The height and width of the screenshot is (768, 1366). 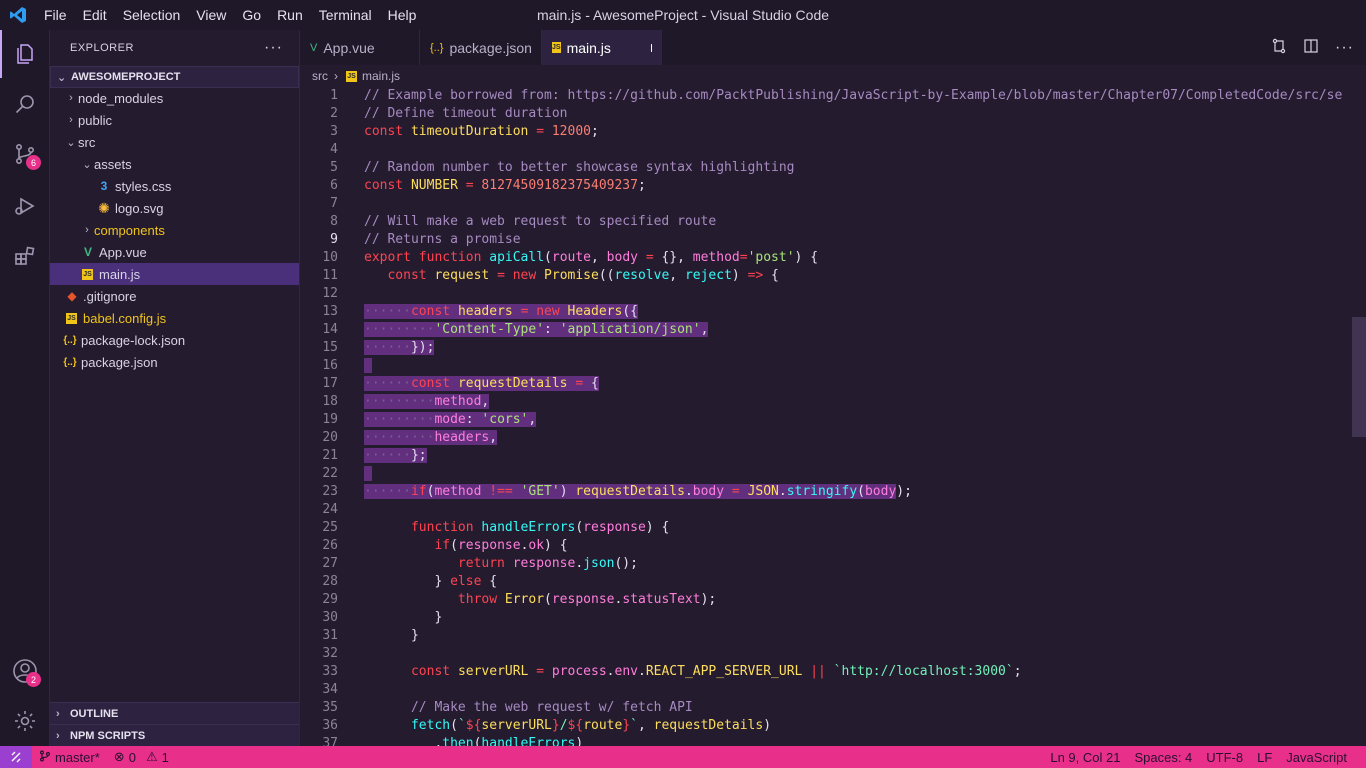 I want to click on menu-view: View, so click(x=211, y=15).